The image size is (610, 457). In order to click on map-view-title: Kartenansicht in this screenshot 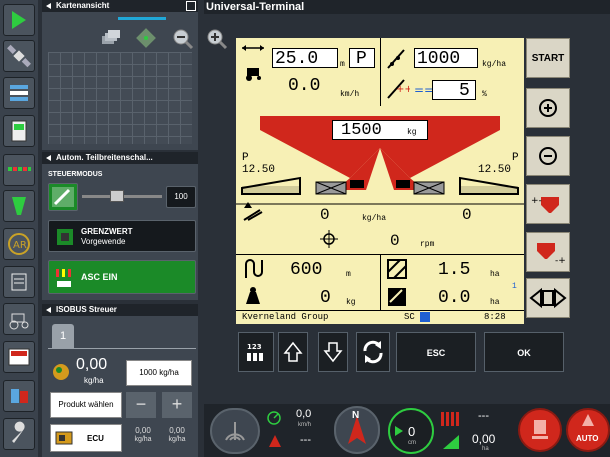, I will do `click(120, 6)`.